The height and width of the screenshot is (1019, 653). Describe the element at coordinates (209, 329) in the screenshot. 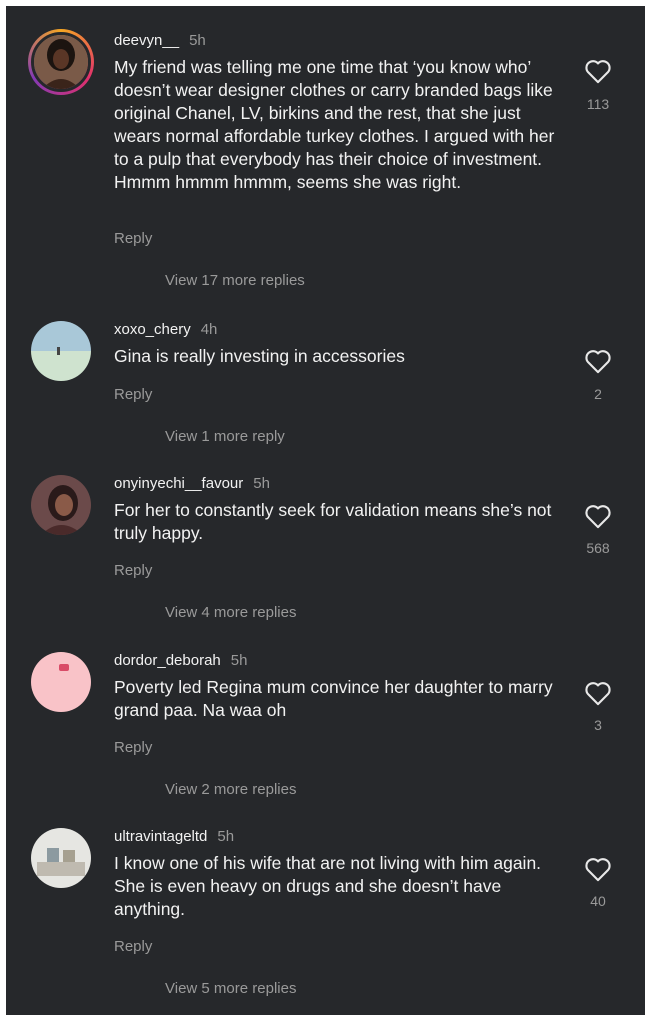

I see `comment-timestamp: 4h` at that location.